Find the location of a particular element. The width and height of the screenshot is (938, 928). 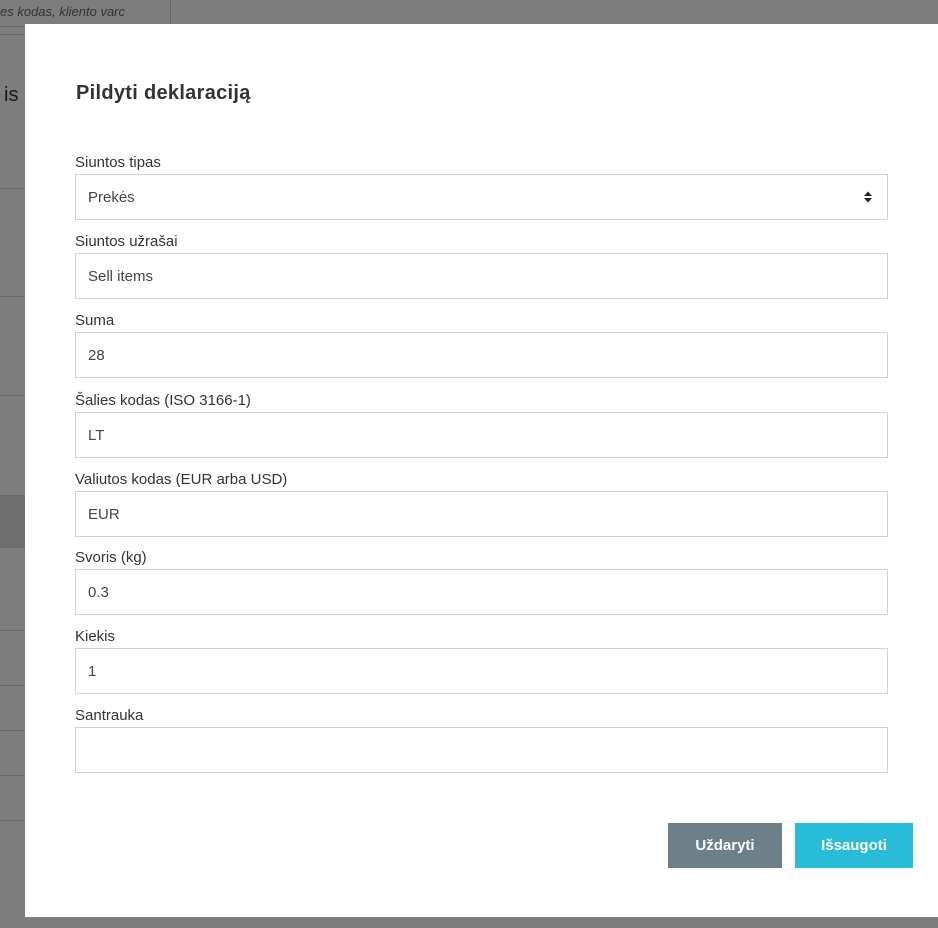

amount-group: Suma is located at coordinates (481, 344).